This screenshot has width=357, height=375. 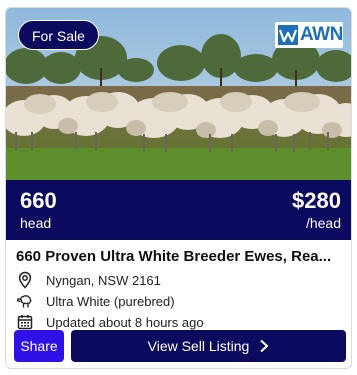 I want to click on view-sell-listing-button: View Sell Listing, so click(x=208, y=346).